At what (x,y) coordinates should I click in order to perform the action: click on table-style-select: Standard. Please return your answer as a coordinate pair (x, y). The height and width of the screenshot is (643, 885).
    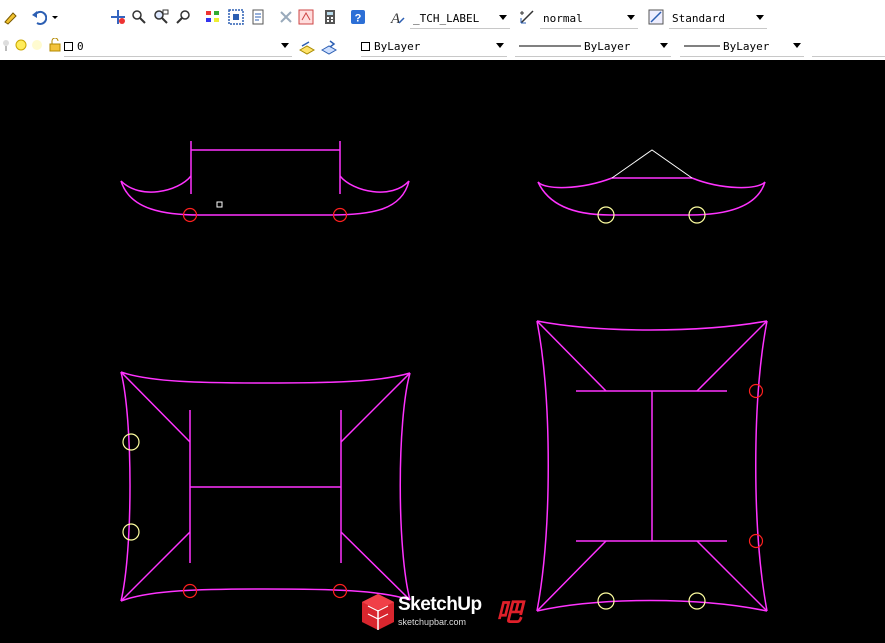
    Looking at the image, I should click on (718, 18).